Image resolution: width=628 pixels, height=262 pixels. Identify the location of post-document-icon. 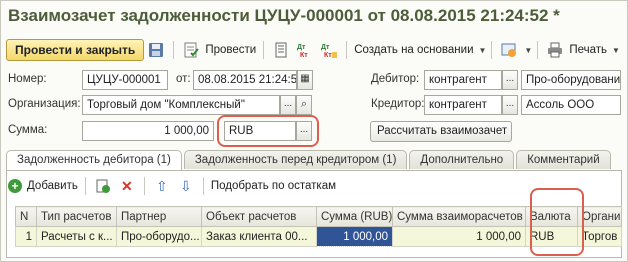
(191, 50).